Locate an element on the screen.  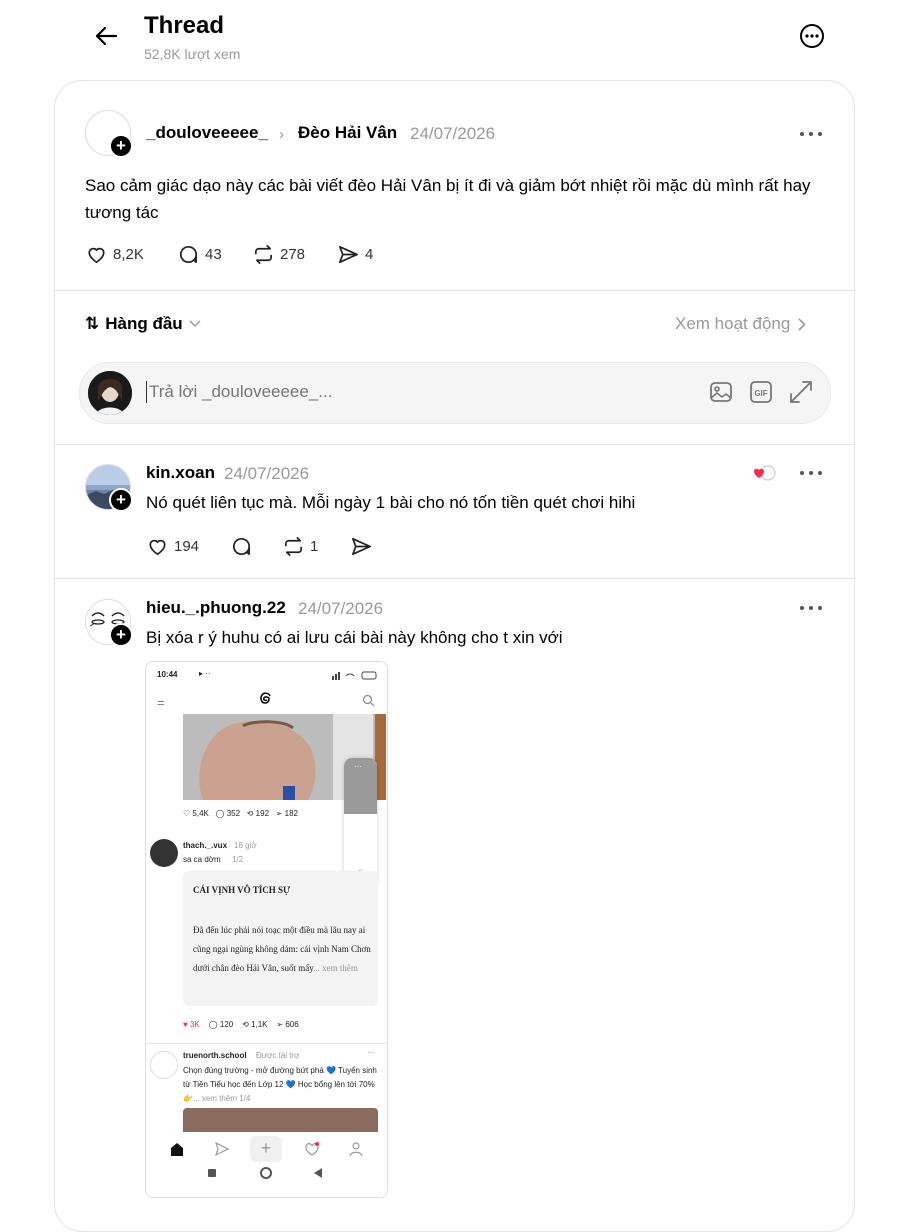
my-avatar is located at coordinates (110, 393).